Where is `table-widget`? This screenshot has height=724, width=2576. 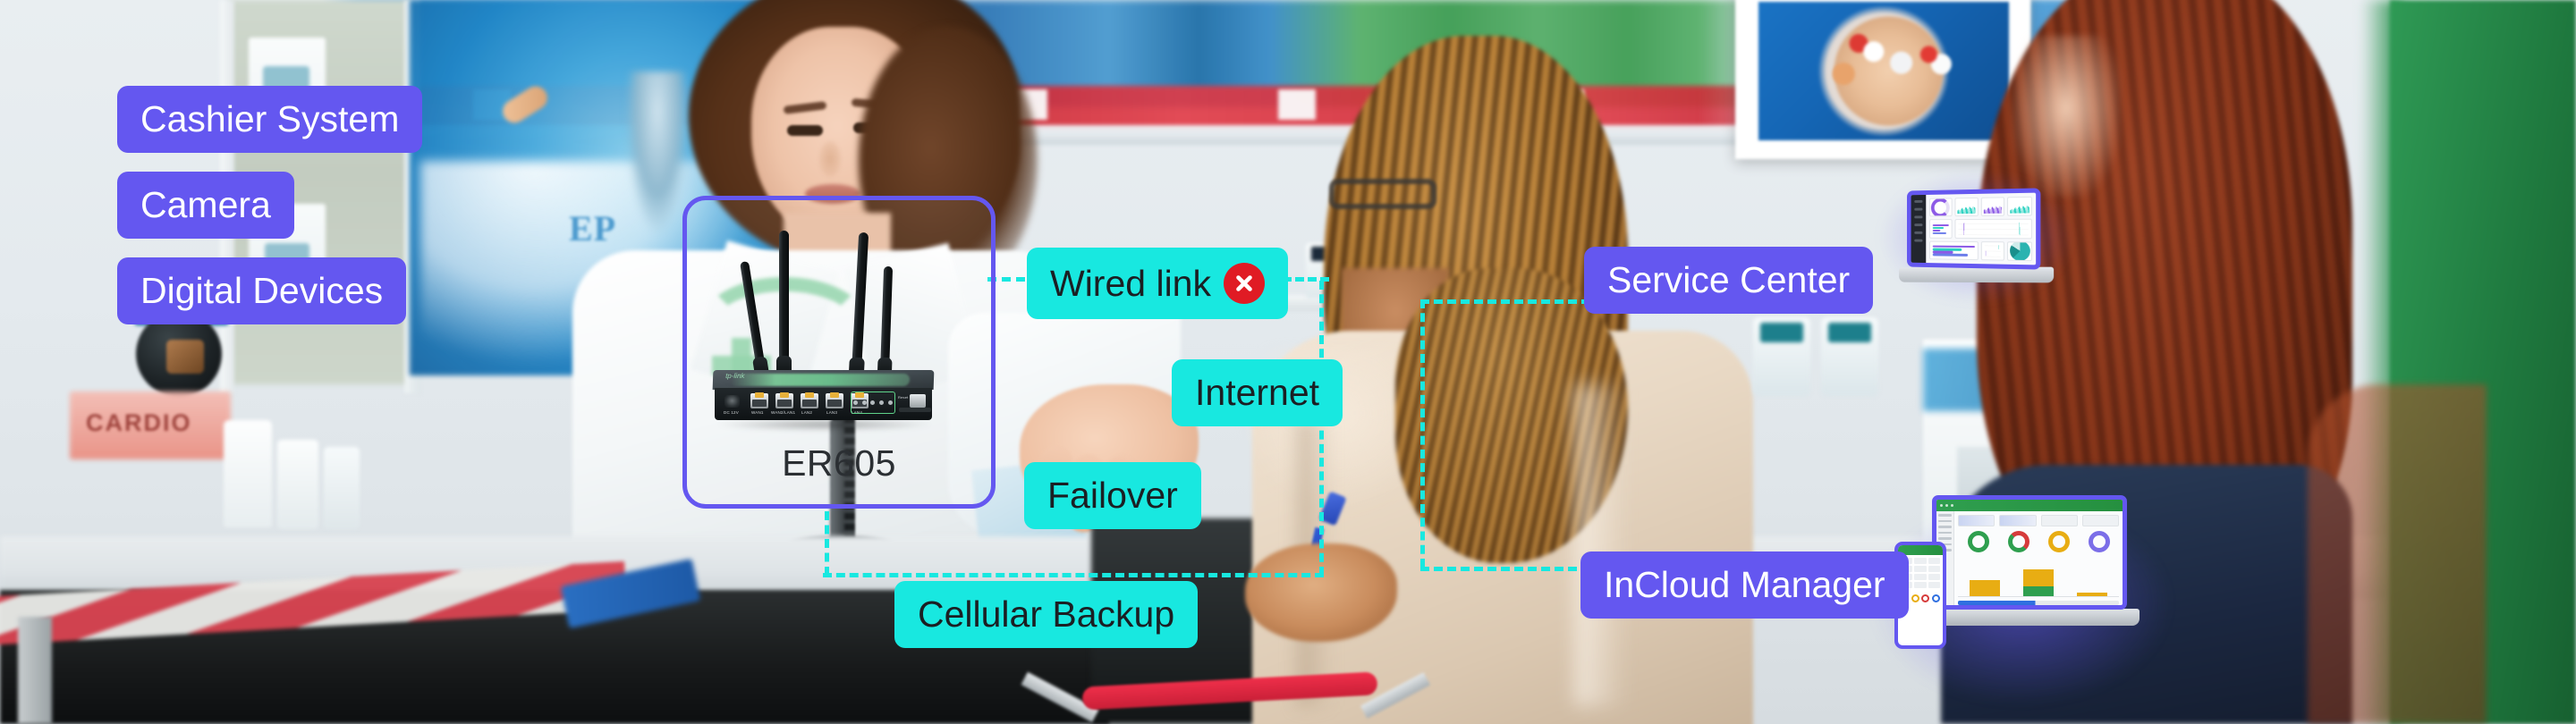 table-widget is located at coordinates (1940, 229).